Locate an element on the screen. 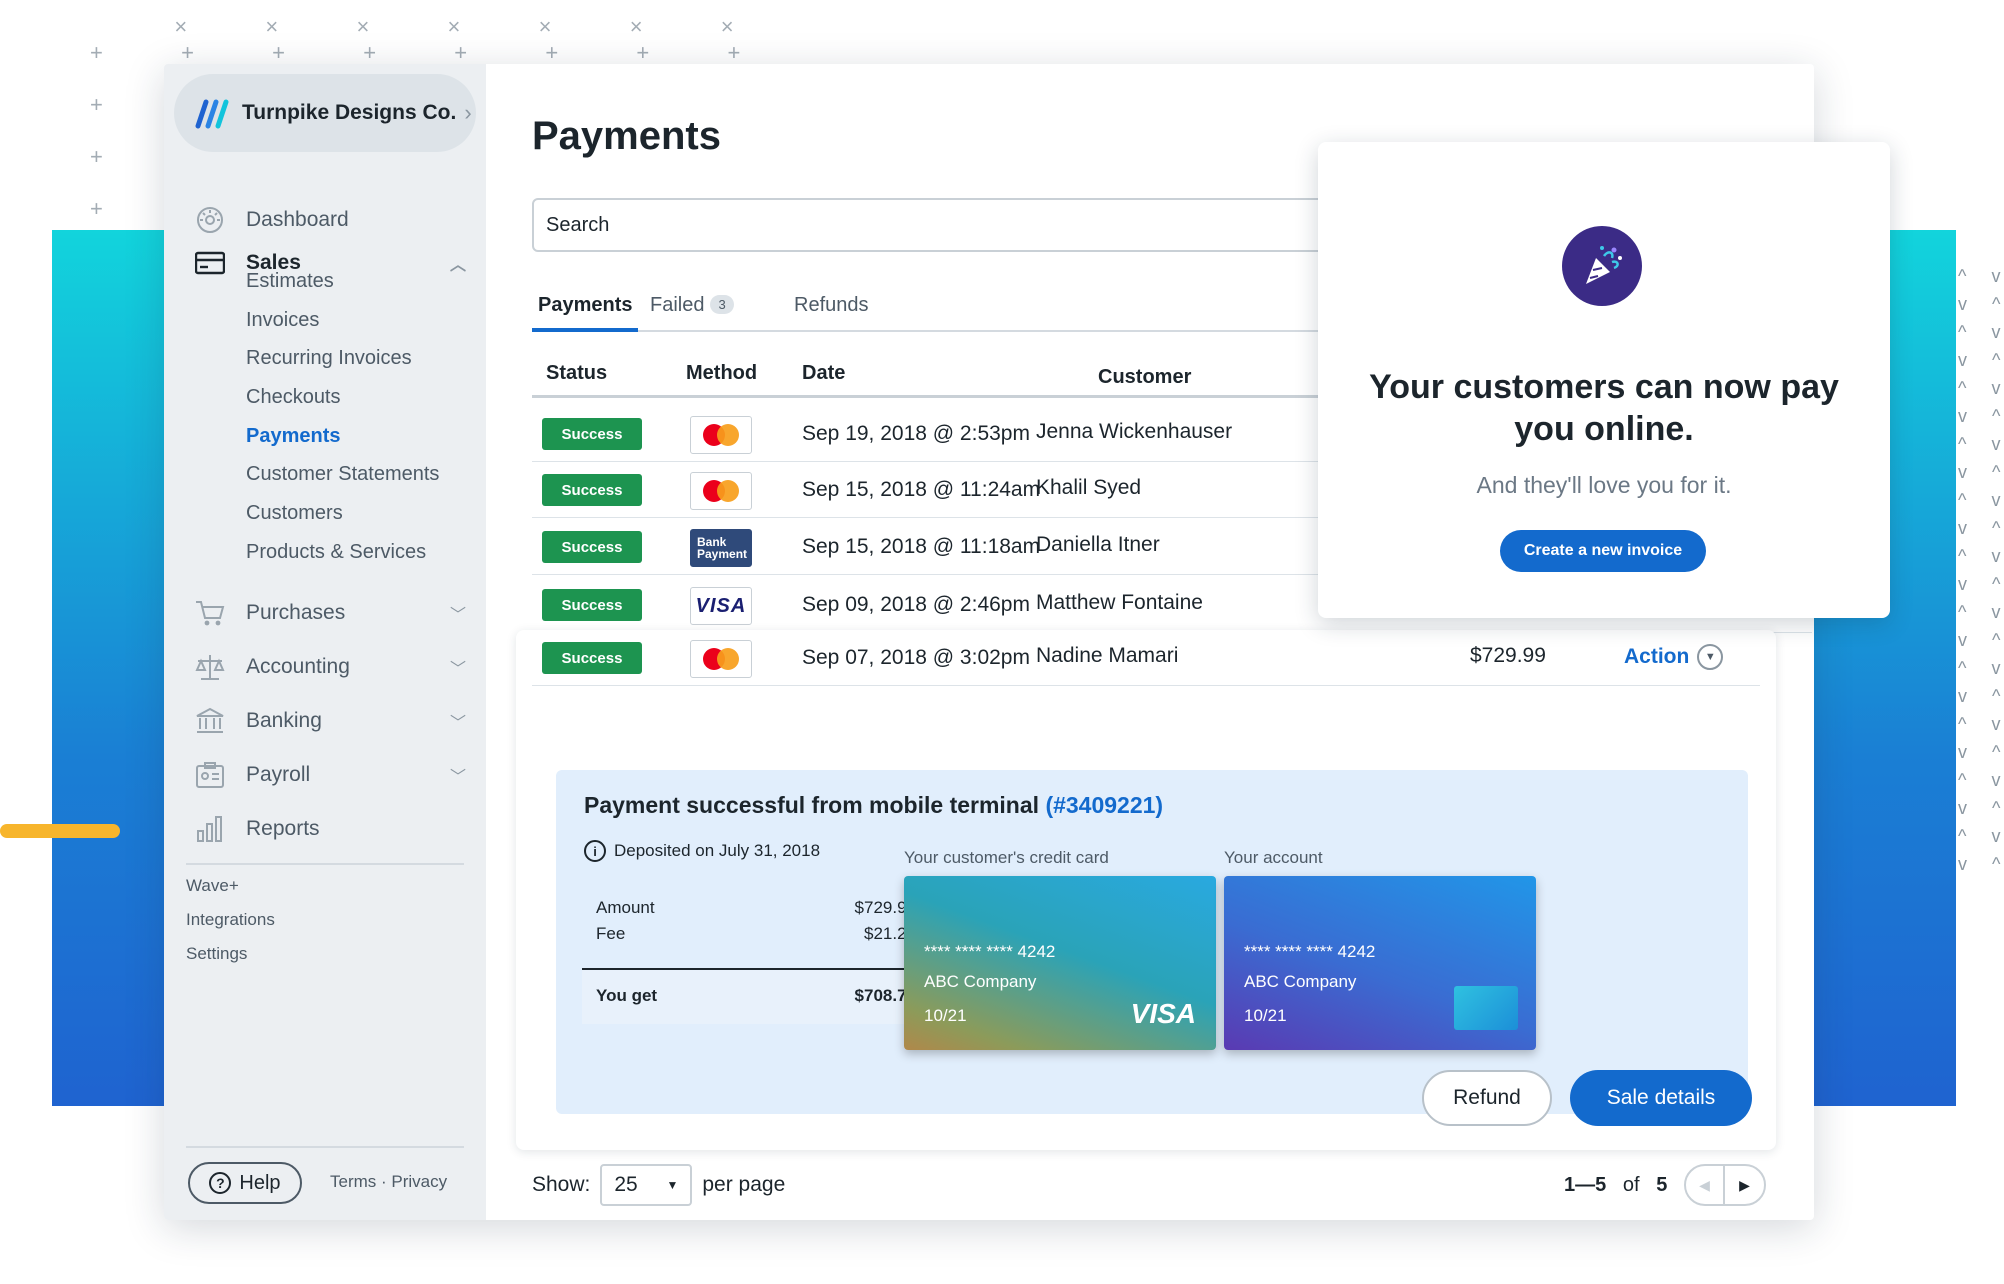 The height and width of the screenshot is (1284, 2004). customer-name: Daniella Itner is located at coordinates (1098, 544).